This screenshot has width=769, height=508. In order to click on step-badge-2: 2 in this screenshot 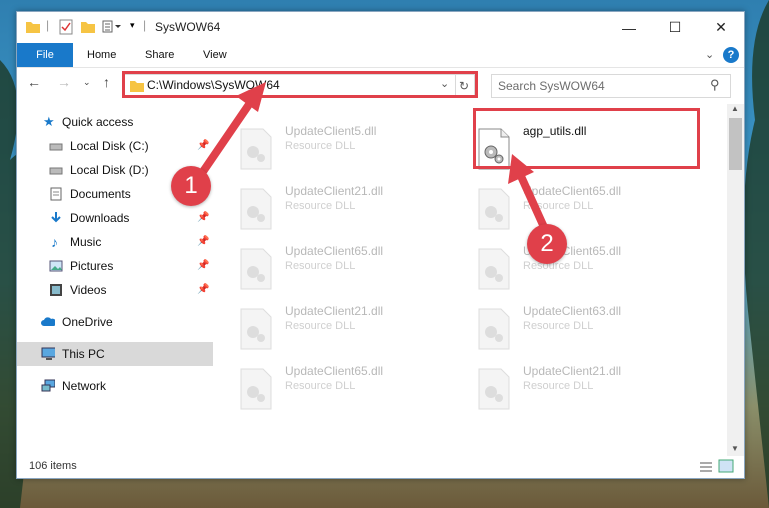, I will do `click(547, 244)`.